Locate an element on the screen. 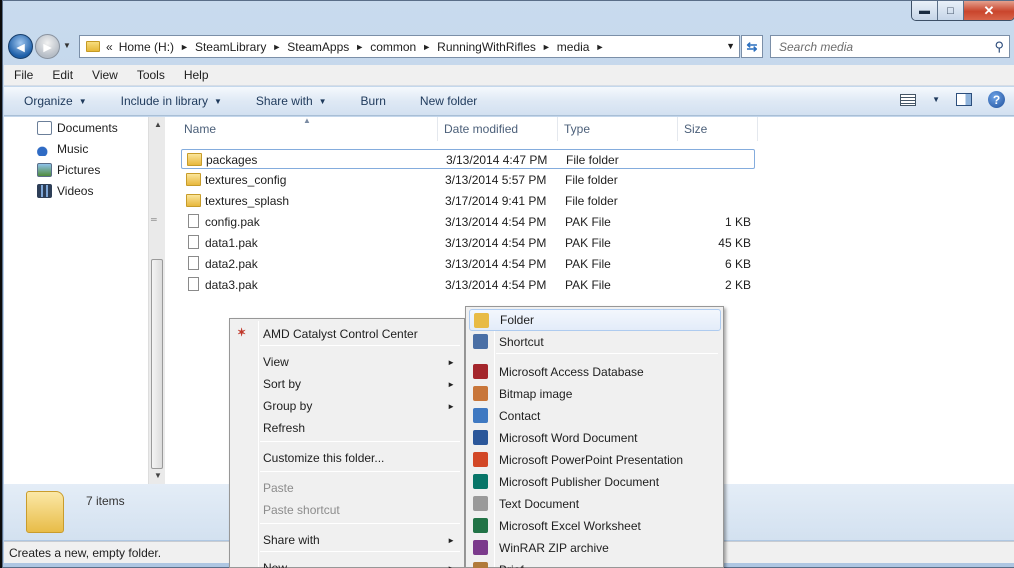  new-menu-item-folder: Folder is located at coordinates (595, 320).